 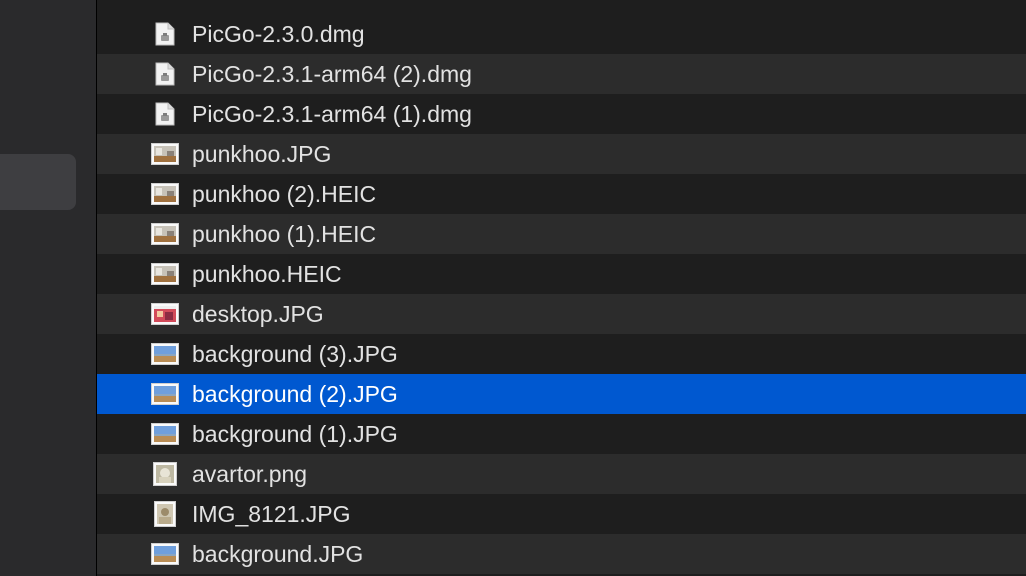 What do you see at coordinates (165, 474) in the screenshot?
I see `avatar-thumbnail-icon` at bounding box center [165, 474].